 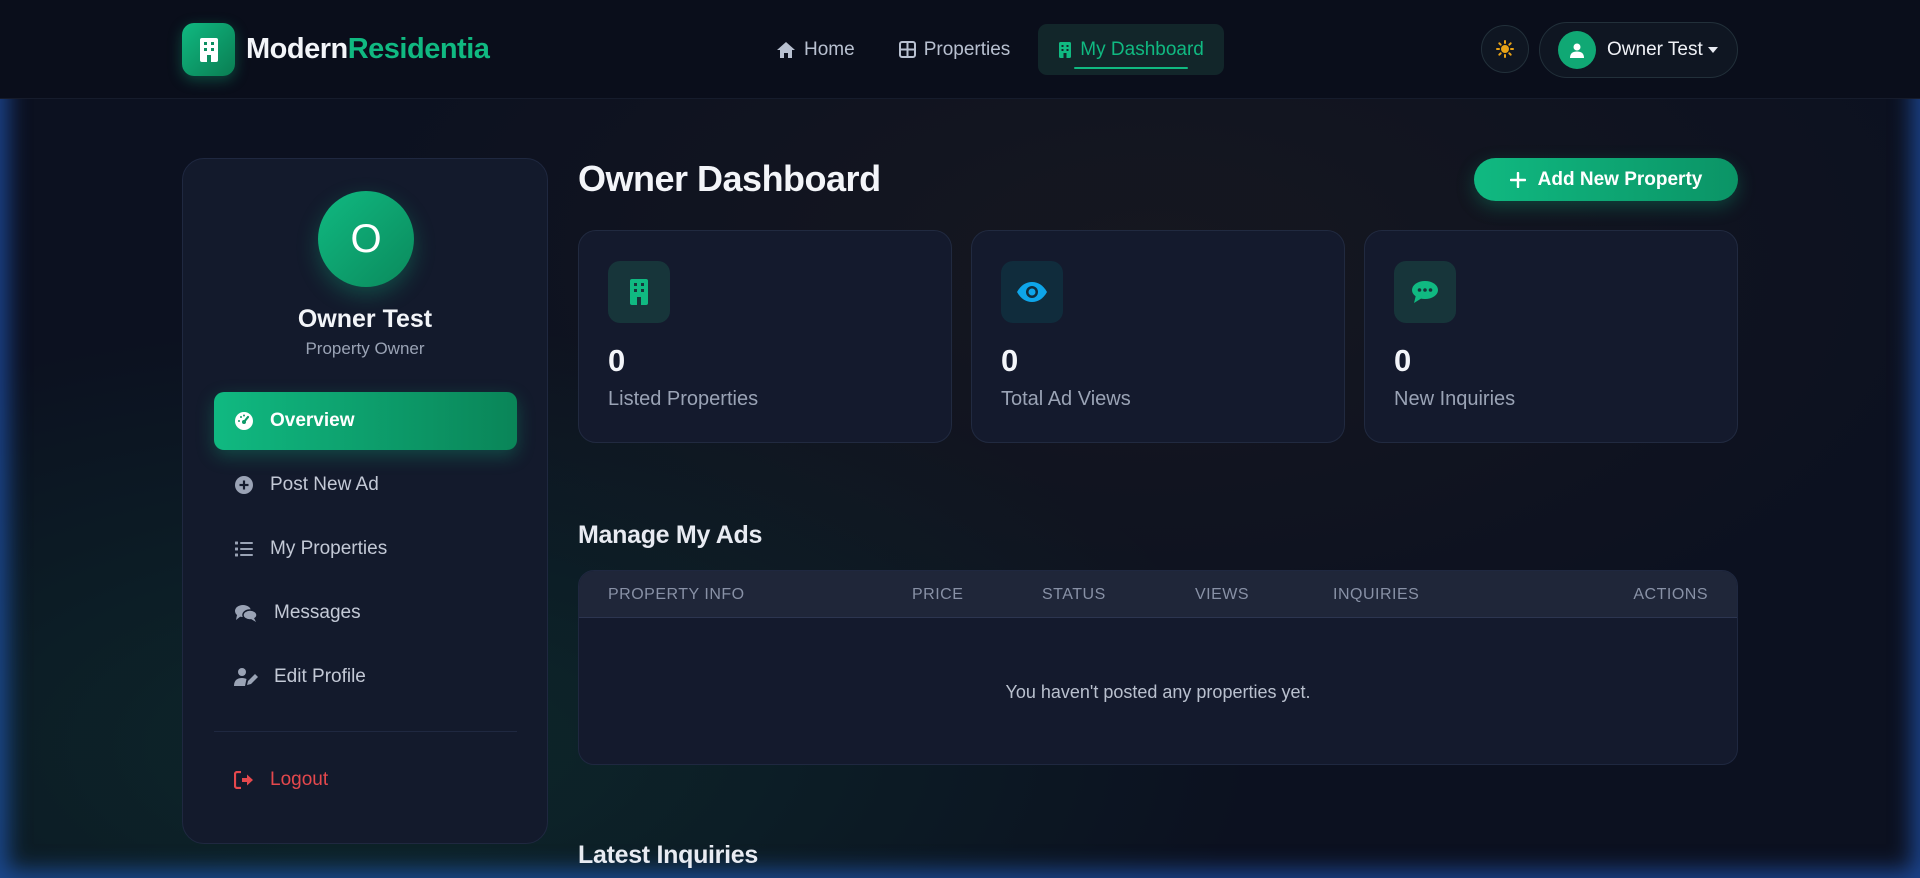 What do you see at coordinates (1712, 50) in the screenshot?
I see `chevron-down-icon` at bounding box center [1712, 50].